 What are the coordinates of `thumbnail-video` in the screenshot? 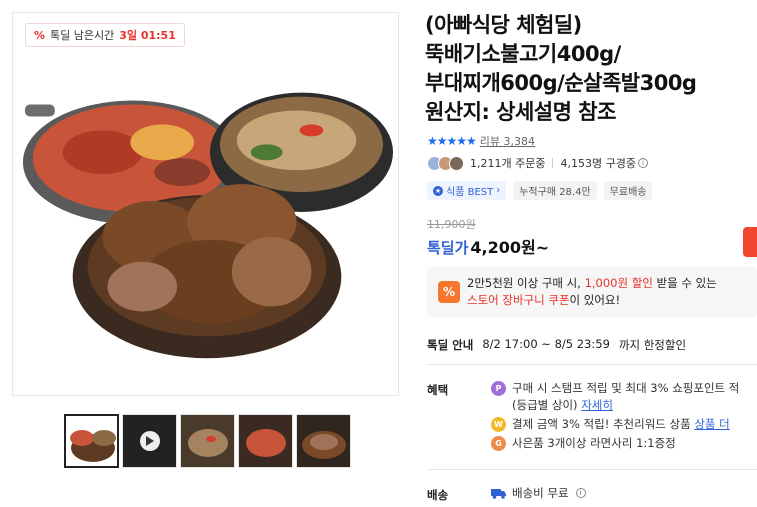 It's located at (149, 441).